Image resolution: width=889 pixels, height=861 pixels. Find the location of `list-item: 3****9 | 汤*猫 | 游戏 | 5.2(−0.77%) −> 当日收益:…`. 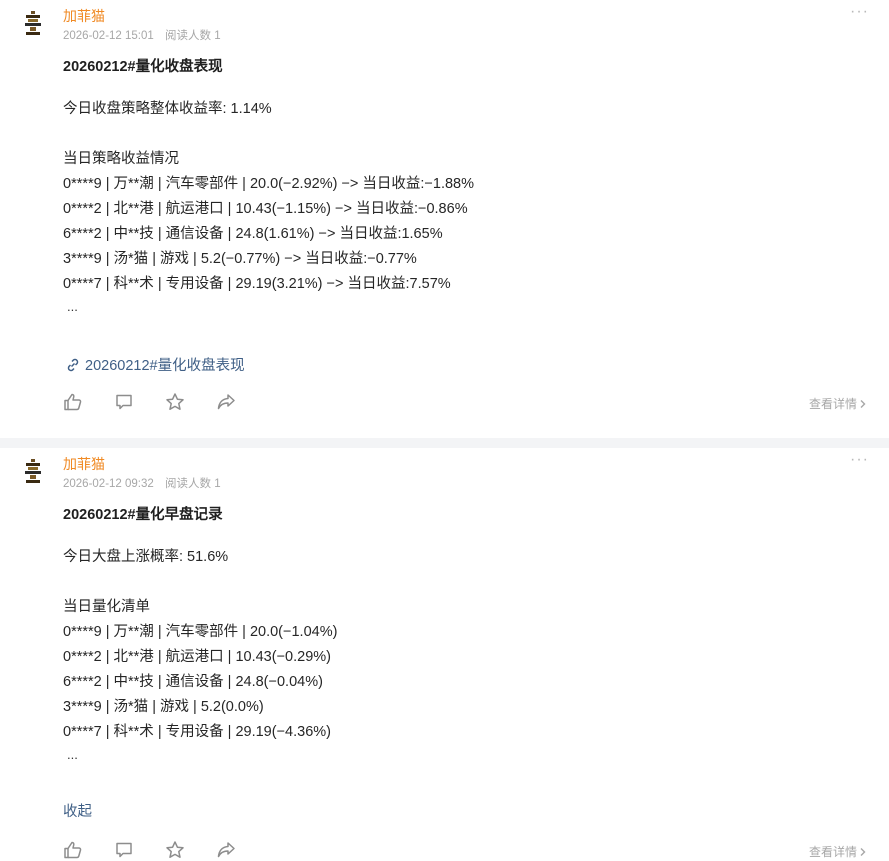

list-item: 3****9 | 汤*猫 | 游戏 | 5.2(−0.77%) −> 当日收益:… is located at coordinates (240, 259).